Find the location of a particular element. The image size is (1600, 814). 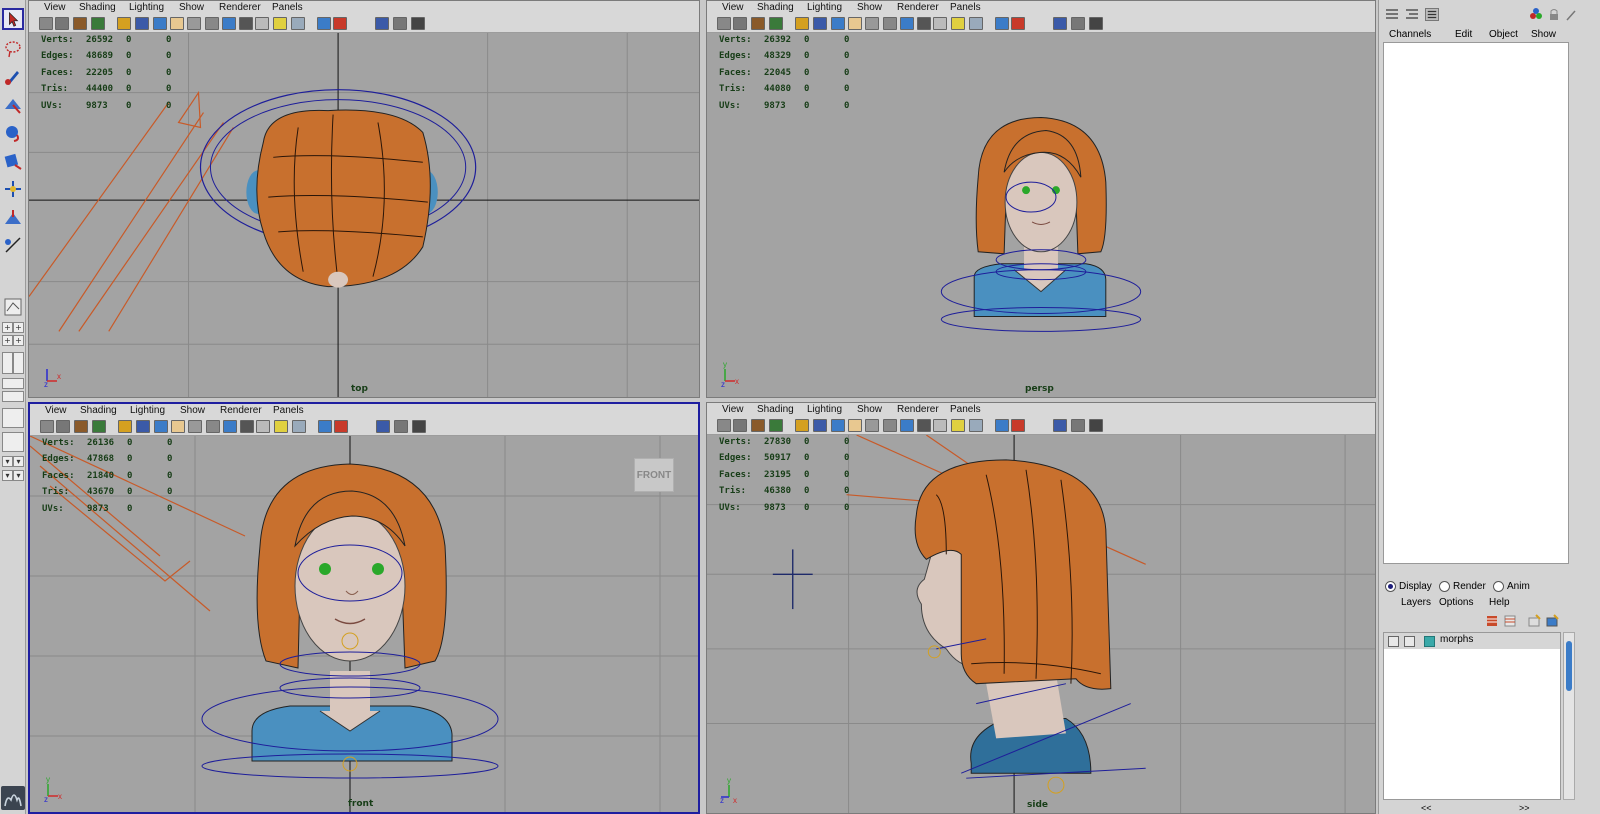

rotate-tool-icon is located at coordinates (13, 133).